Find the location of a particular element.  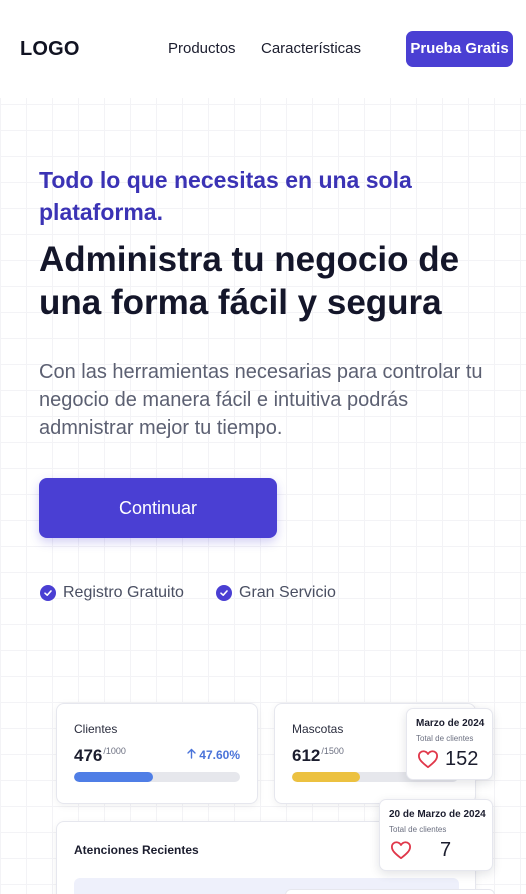

clientes-trend: 47.60% is located at coordinates (213, 755).